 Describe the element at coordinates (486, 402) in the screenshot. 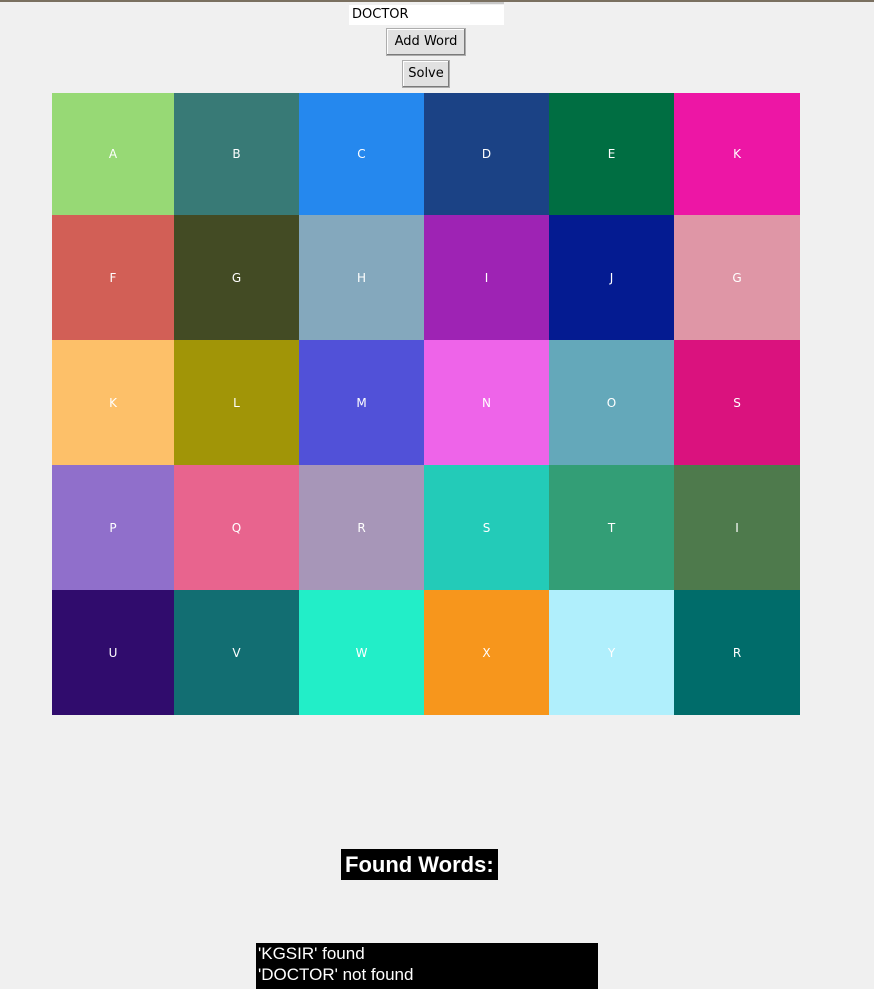

I see `grid-cell: N` at that location.